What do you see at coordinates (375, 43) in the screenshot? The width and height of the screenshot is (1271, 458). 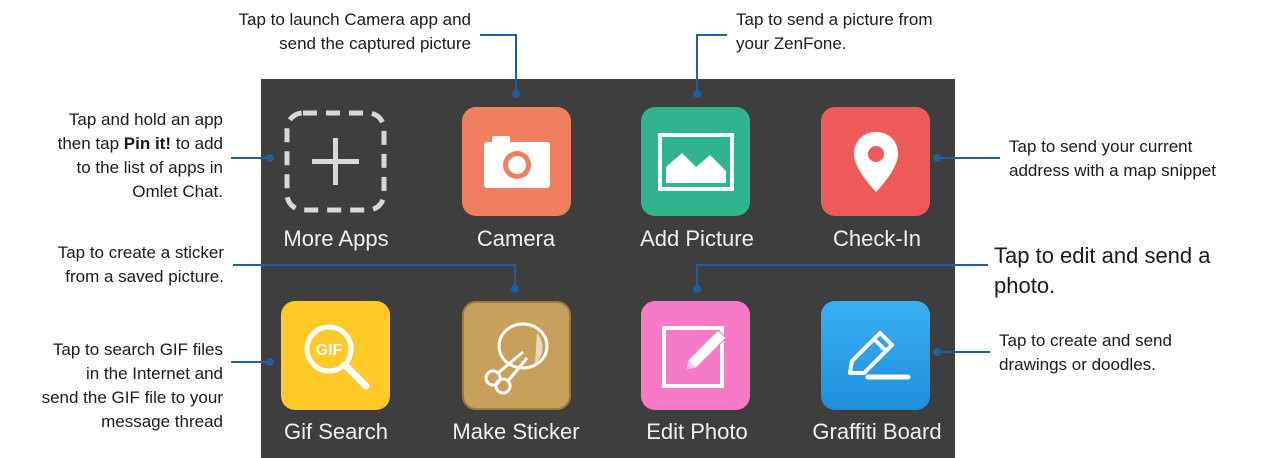 I see `camera-callout-line2: send the captured picture` at bounding box center [375, 43].